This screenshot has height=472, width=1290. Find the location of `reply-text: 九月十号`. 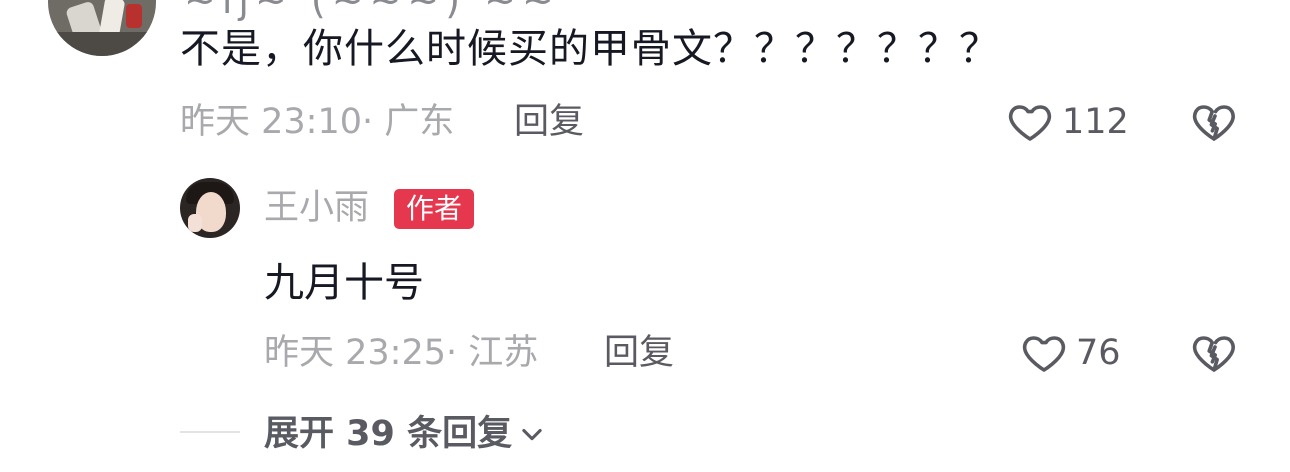

reply-text: 九月十号 is located at coordinates (344, 283).